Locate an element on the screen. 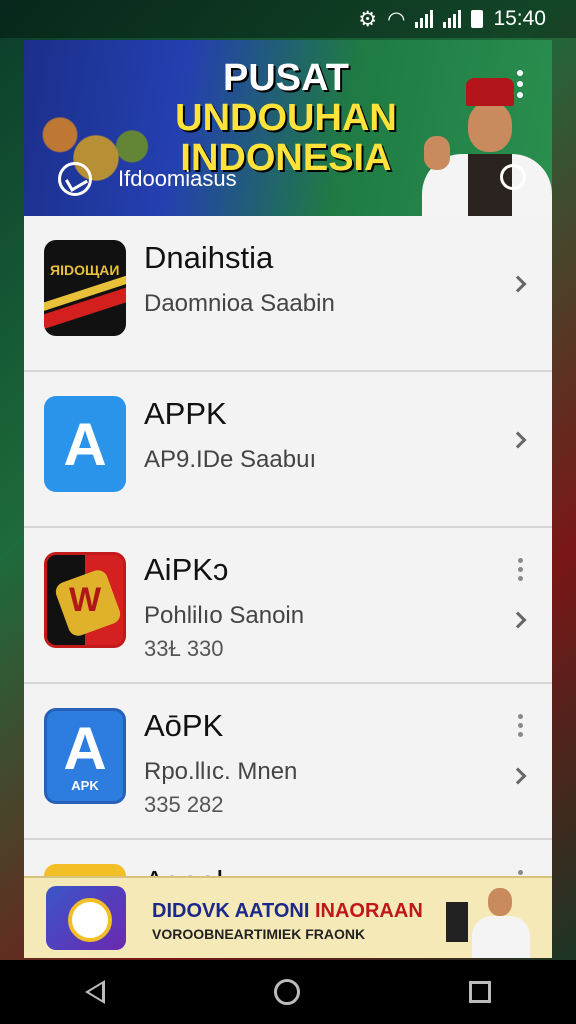 The height and width of the screenshot is (1024, 576). logo-icon is located at coordinates (75, 179).